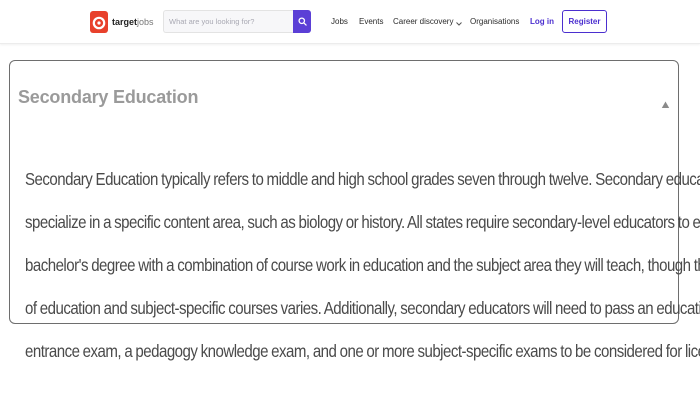  What do you see at coordinates (228, 21) in the screenshot?
I see `search-input` at bounding box center [228, 21].